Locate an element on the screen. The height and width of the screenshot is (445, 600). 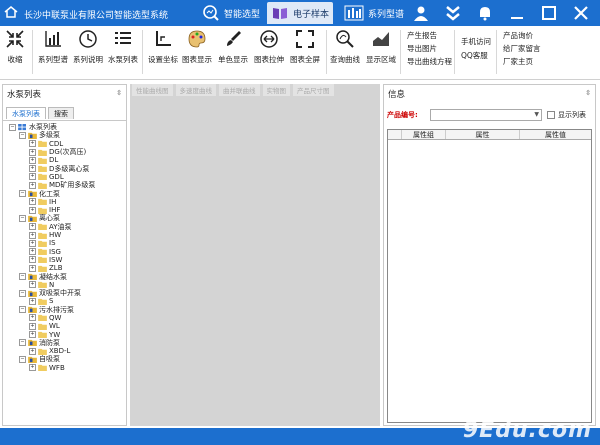
mobile-access-link: 手机访问 is located at coordinates (476, 41).